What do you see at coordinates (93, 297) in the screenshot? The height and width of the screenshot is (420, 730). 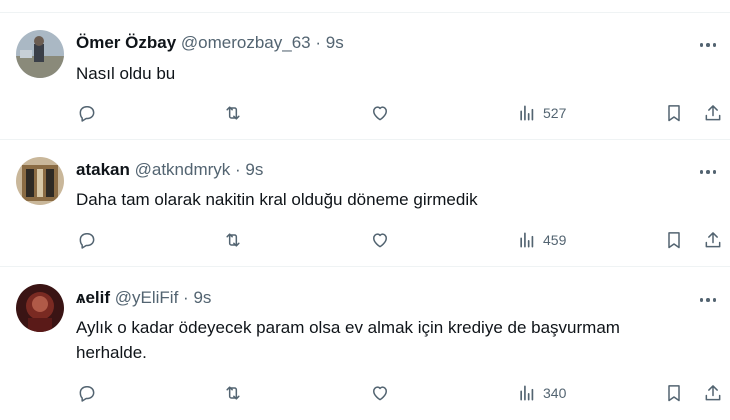 I see `author-name: ѧelif` at bounding box center [93, 297].